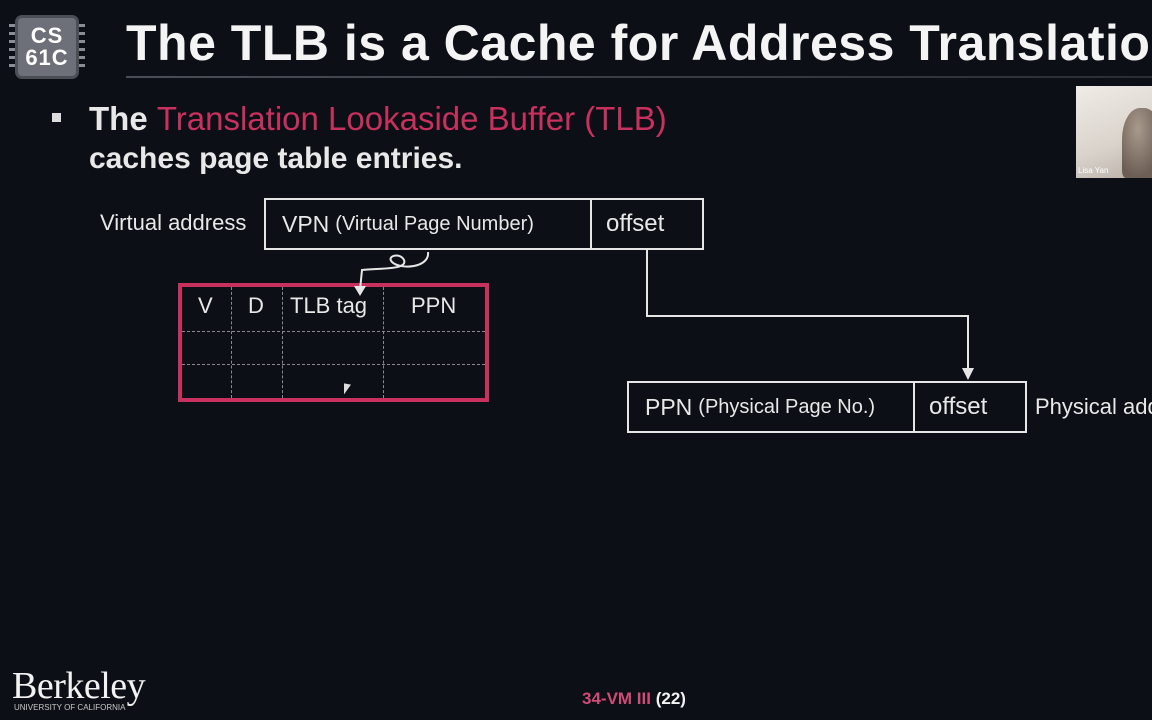  I want to click on vpn-to-tlb-arrowhead, so click(360, 291).